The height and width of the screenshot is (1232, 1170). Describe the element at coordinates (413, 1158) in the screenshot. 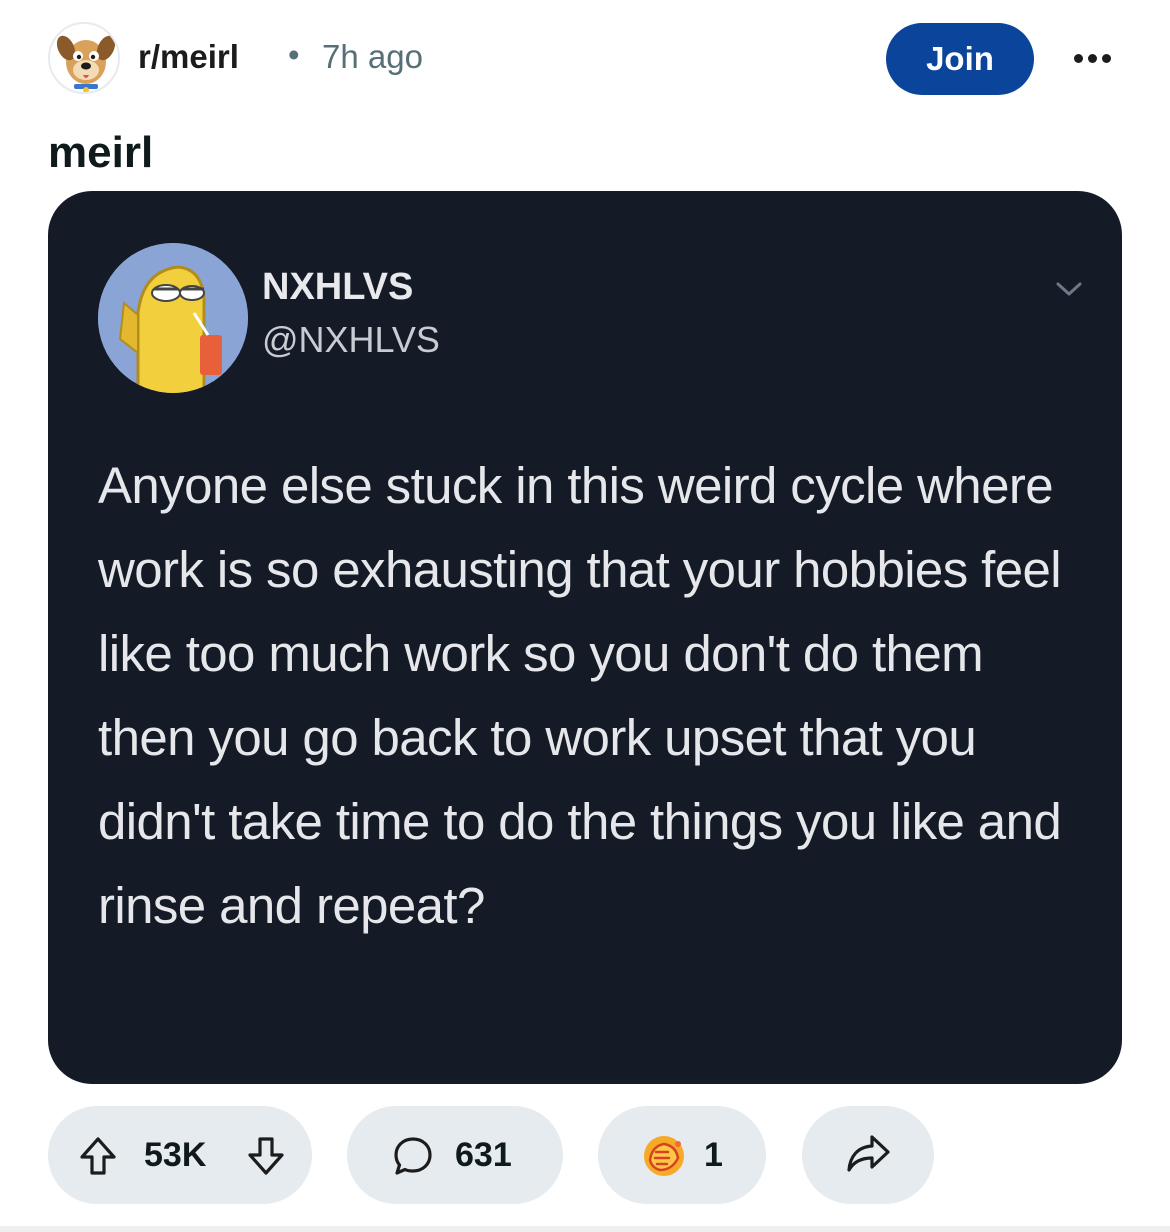

I see `comment-icon` at that location.